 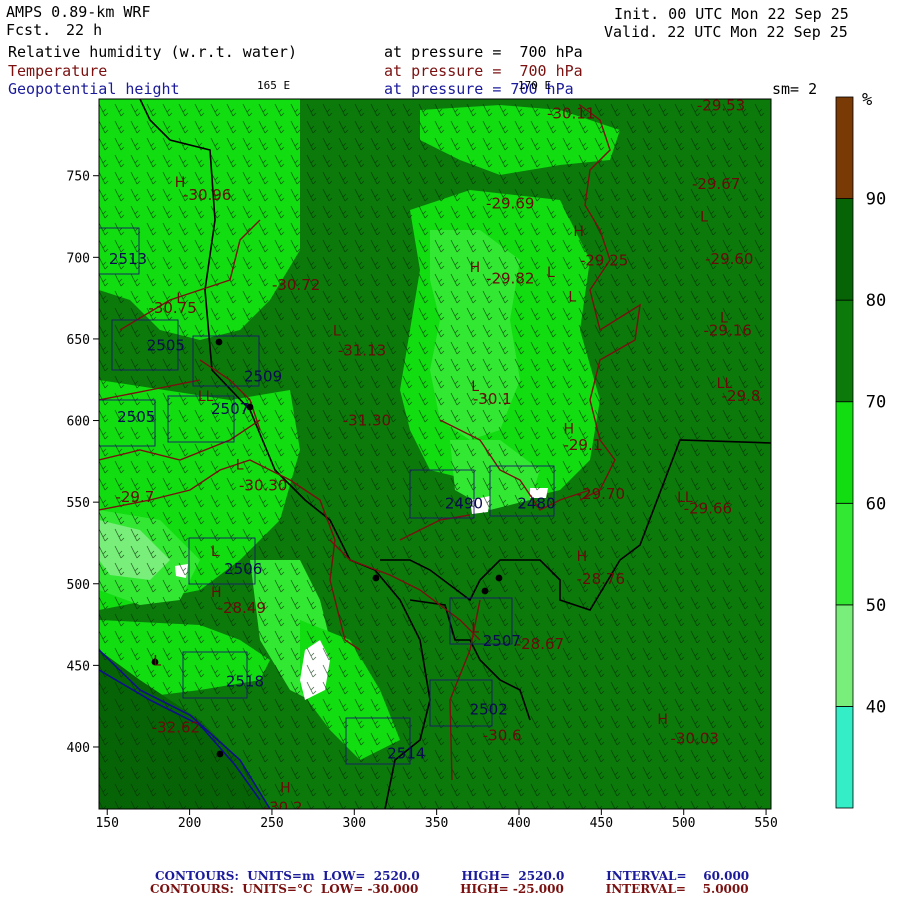 I want to click on x-tick-label: 450, so click(x=601, y=823).